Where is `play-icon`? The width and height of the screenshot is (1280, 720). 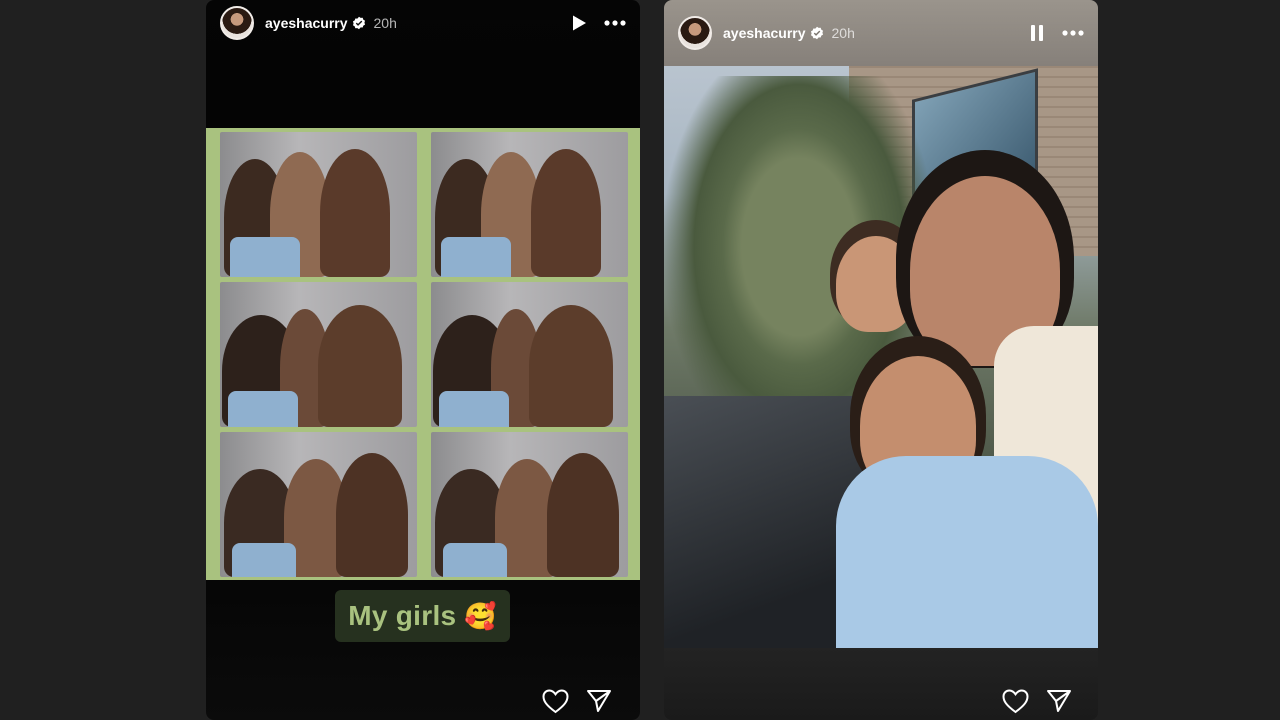
play-icon is located at coordinates (579, 23).